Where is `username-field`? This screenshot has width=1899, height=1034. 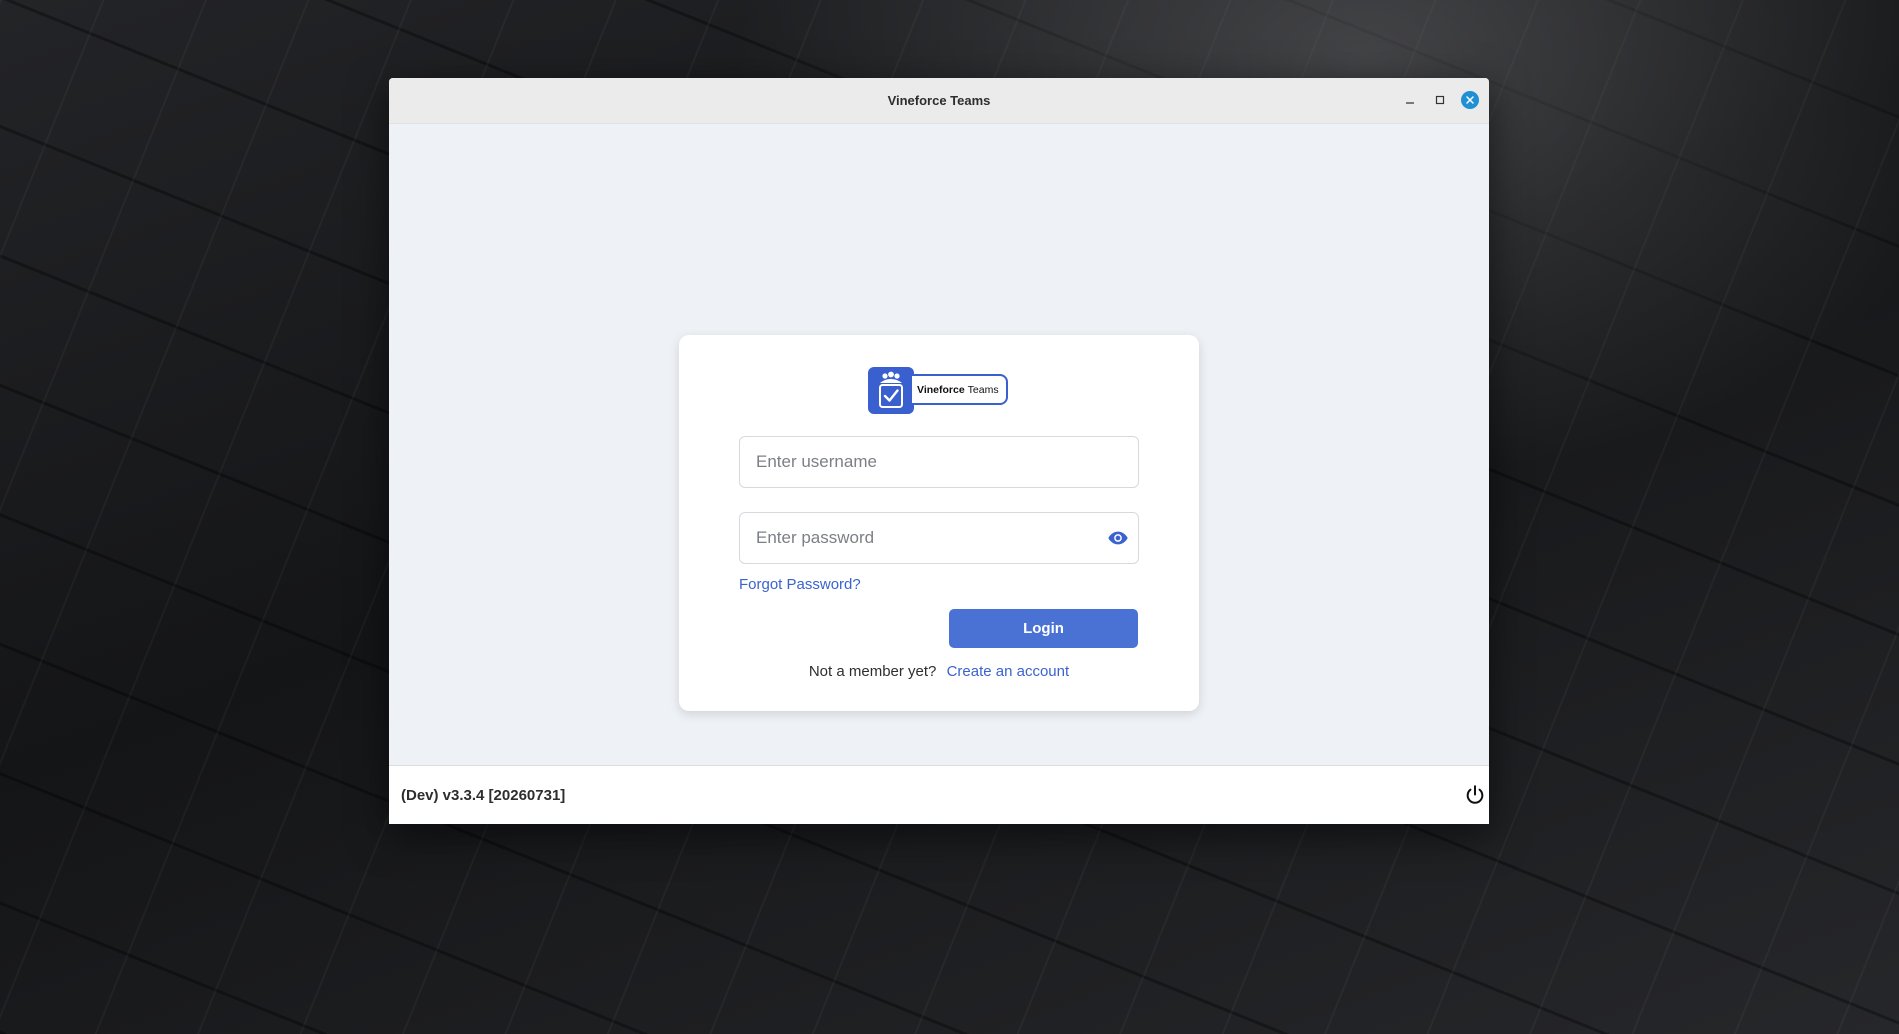
username-field is located at coordinates (939, 462).